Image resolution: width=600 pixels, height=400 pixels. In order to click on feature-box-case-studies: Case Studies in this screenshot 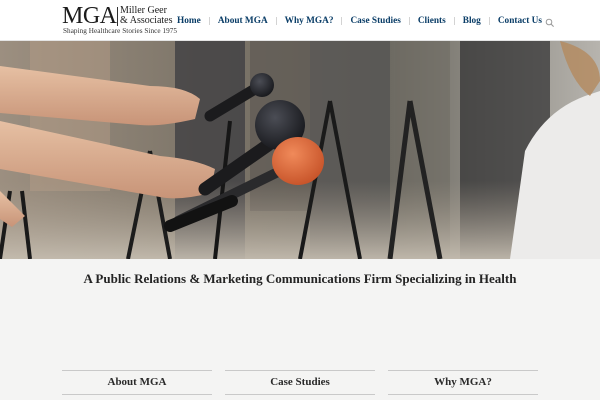, I will do `click(300, 385)`.